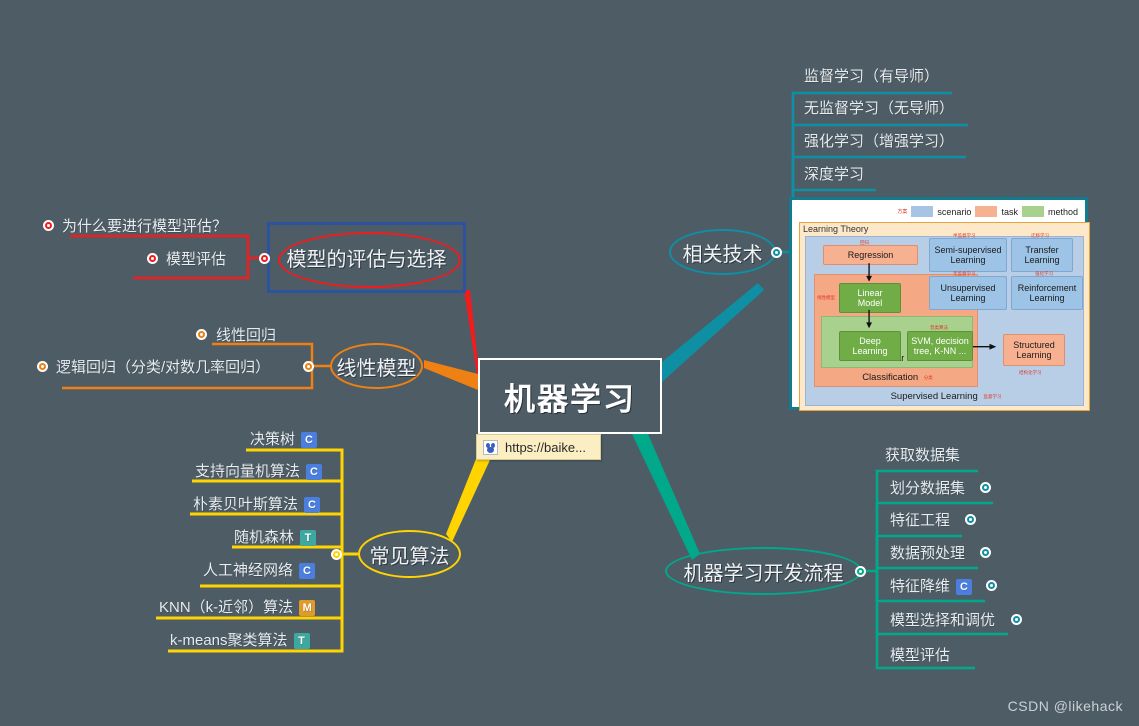 Image resolution: width=1139 pixels, height=726 pixels. What do you see at coordinates (927, 488) in the screenshot?
I see `workflow-item-split-dataset: 划分数据集` at bounding box center [927, 488].